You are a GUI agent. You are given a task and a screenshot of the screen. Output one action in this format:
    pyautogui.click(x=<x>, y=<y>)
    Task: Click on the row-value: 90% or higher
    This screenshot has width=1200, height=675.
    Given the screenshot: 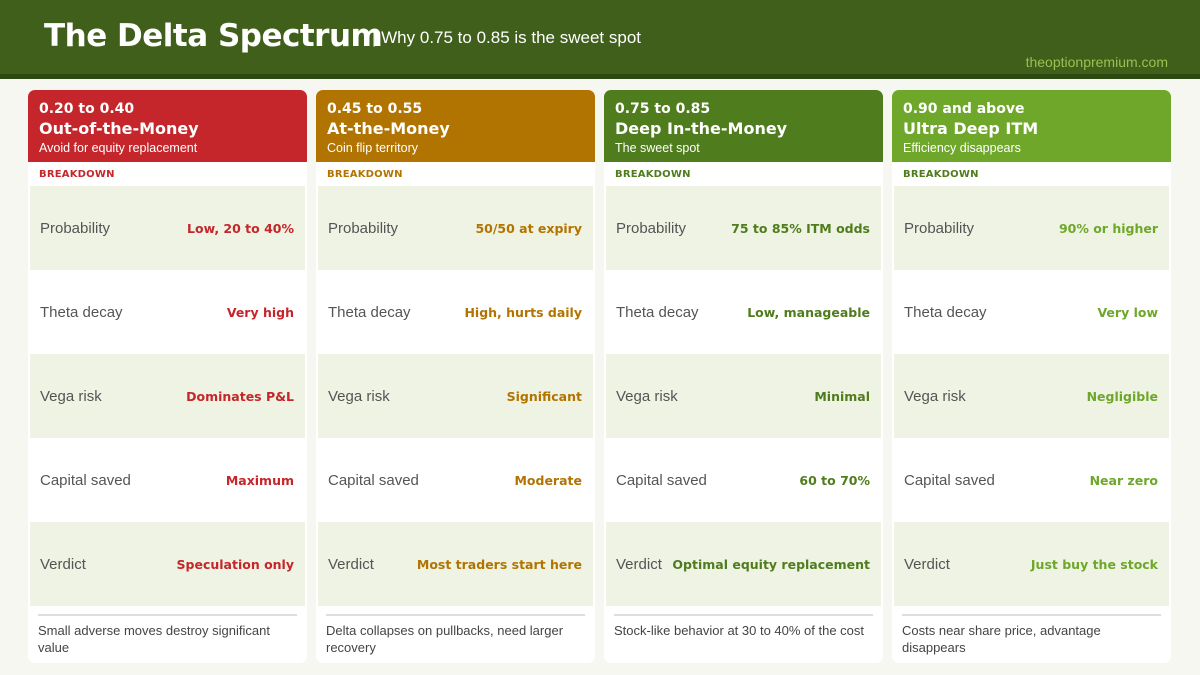 What is the action you would take?
    pyautogui.click(x=1108, y=228)
    